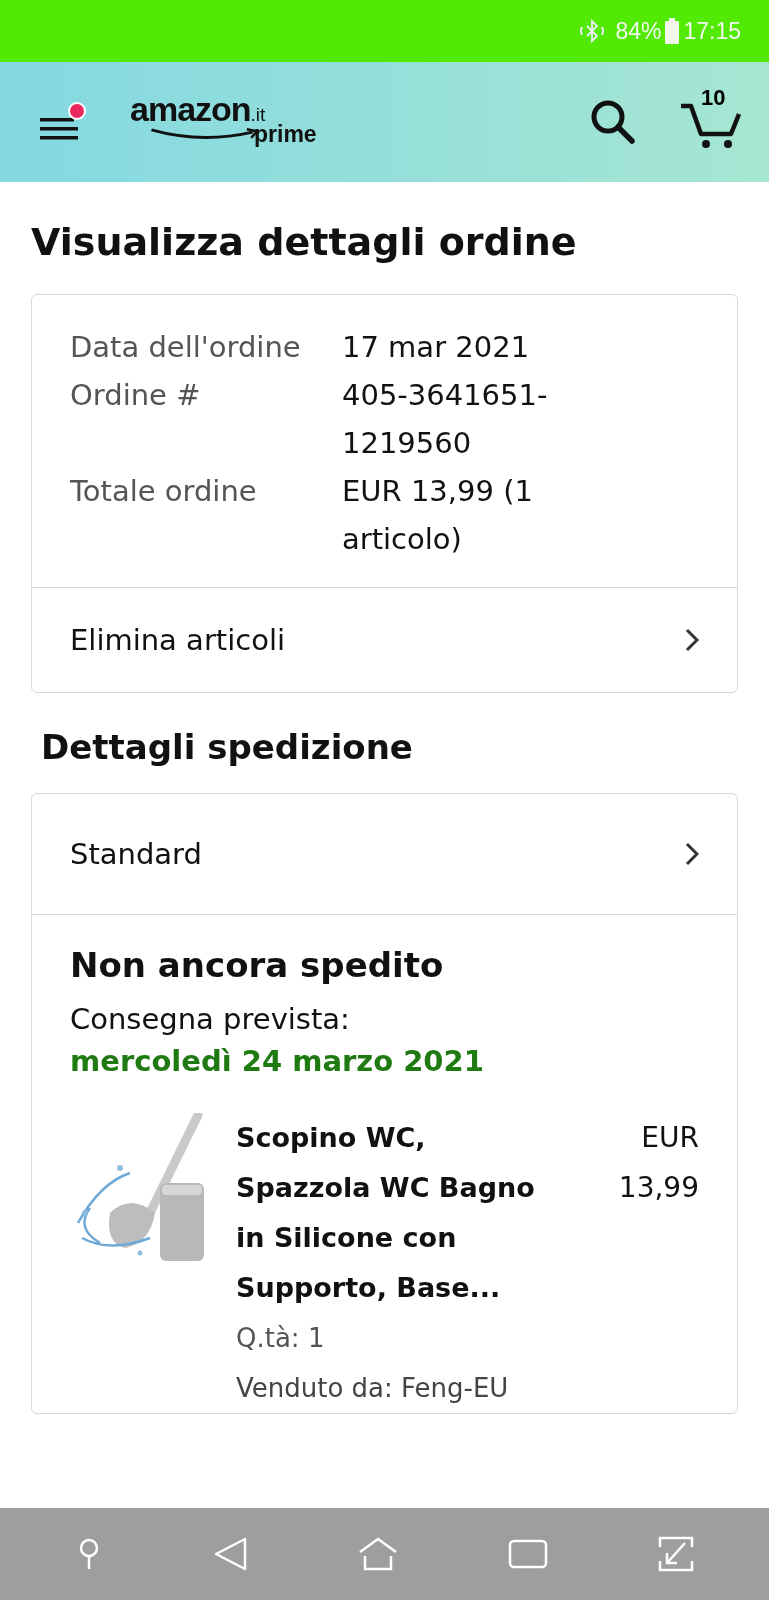  What do you see at coordinates (373, 1388) in the screenshot?
I see `seller-text: Venduto da: Feng-EU` at bounding box center [373, 1388].